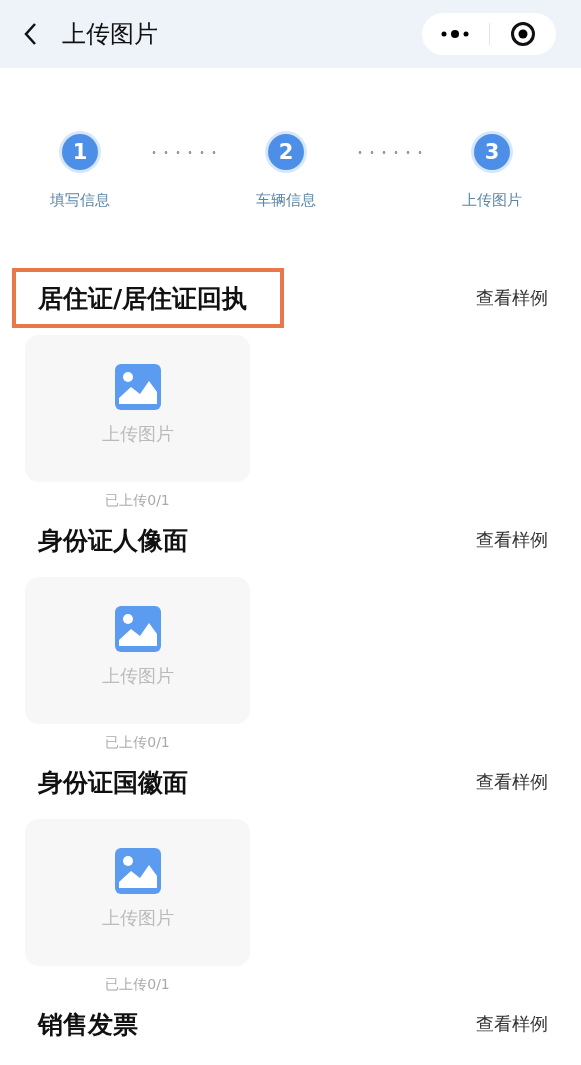  What do you see at coordinates (492, 152) in the screenshot?
I see `step-number: 3` at bounding box center [492, 152].